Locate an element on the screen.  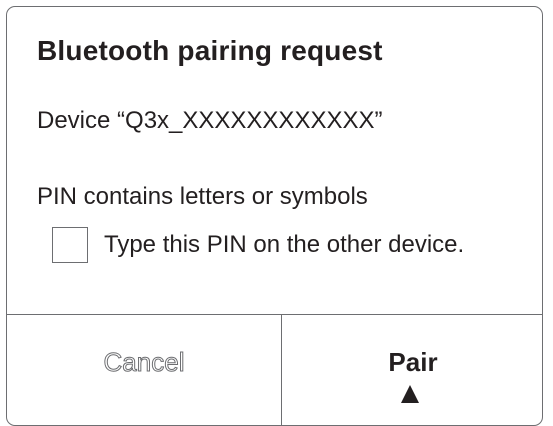
pair-button-label: Pair is located at coordinates (413, 362).